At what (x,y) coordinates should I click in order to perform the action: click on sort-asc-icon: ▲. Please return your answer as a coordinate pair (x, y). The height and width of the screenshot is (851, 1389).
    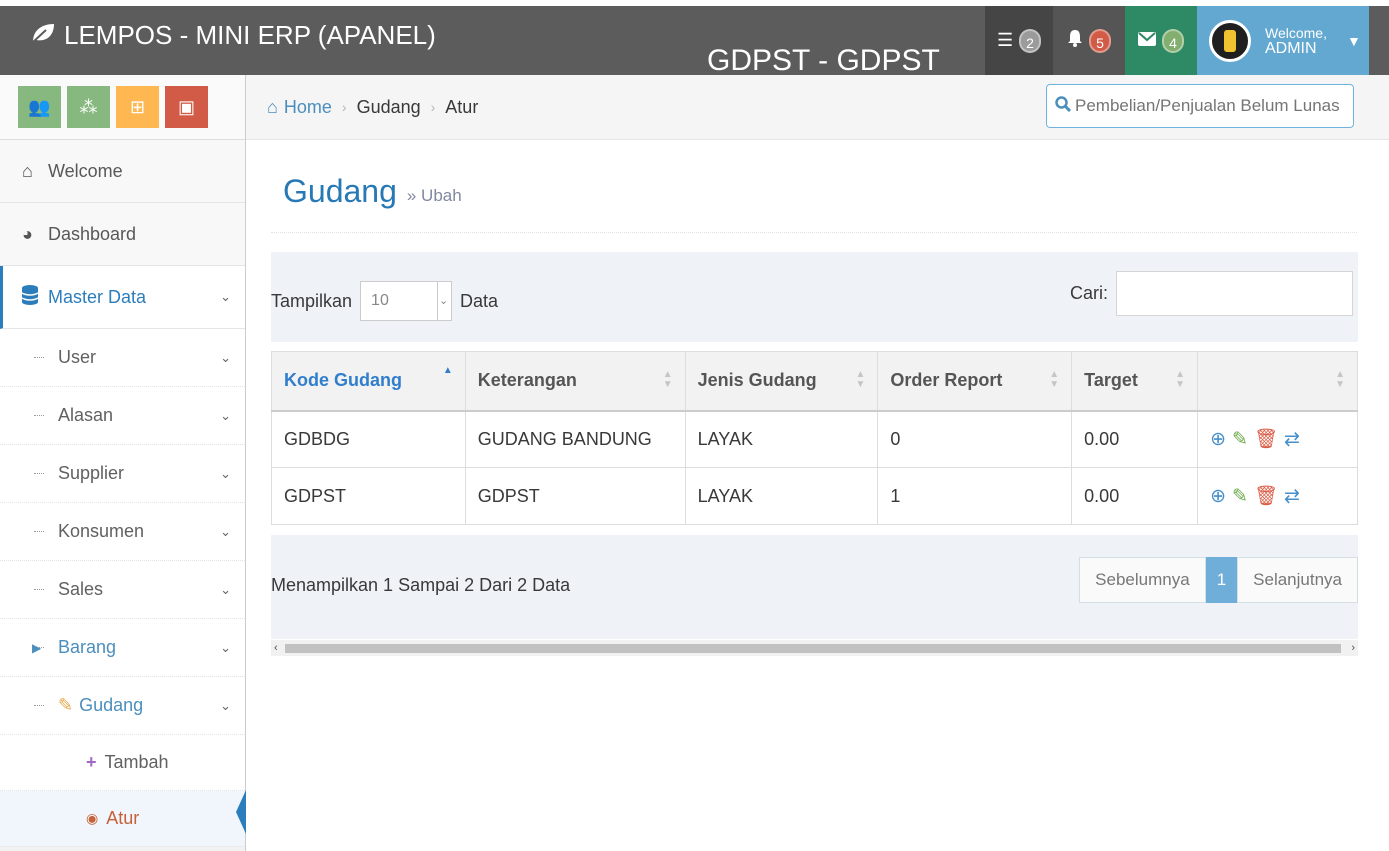
    Looking at the image, I should click on (447, 370).